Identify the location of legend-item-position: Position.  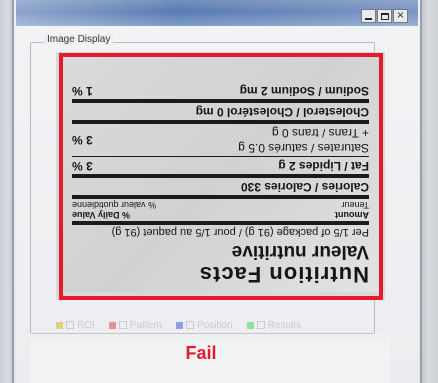
(204, 325).